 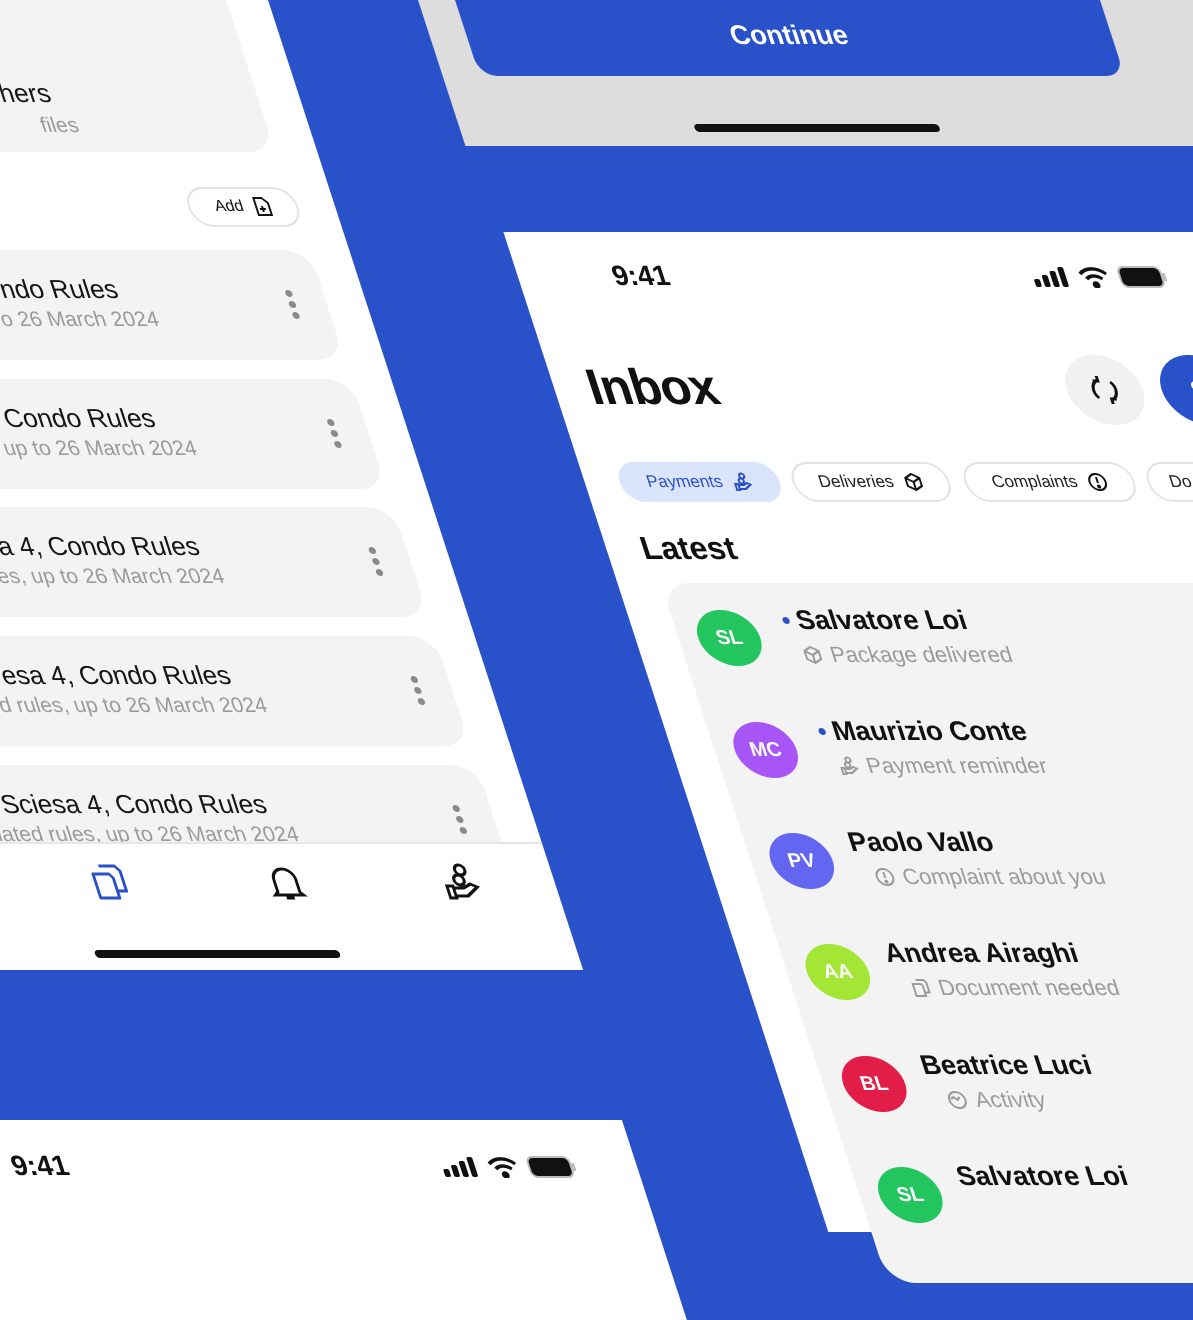 What do you see at coordinates (114, 576) in the screenshot?
I see `document-subtitle: es, up to 26 March 2024` at bounding box center [114, 576].